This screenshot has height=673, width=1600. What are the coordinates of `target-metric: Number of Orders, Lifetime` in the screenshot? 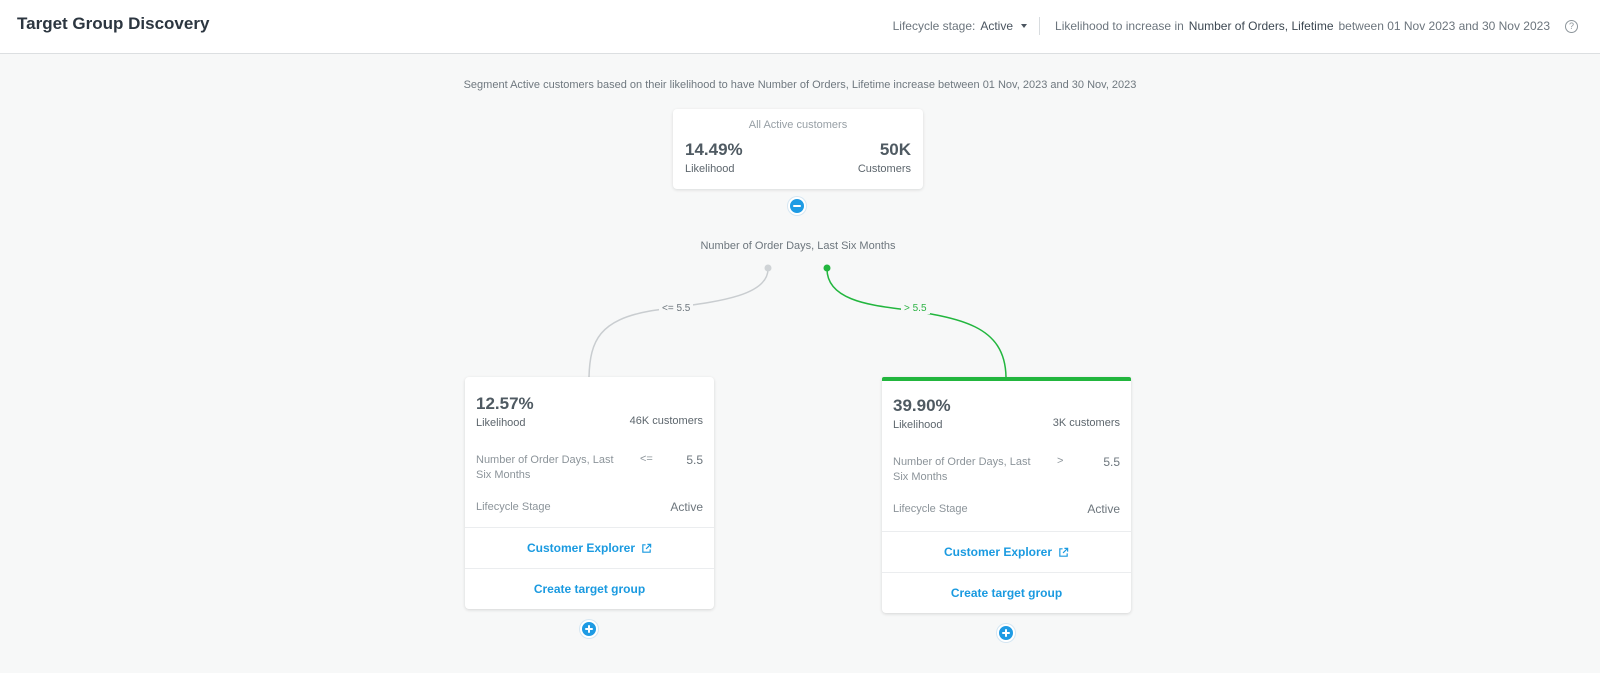 It's located at (1261, 26).